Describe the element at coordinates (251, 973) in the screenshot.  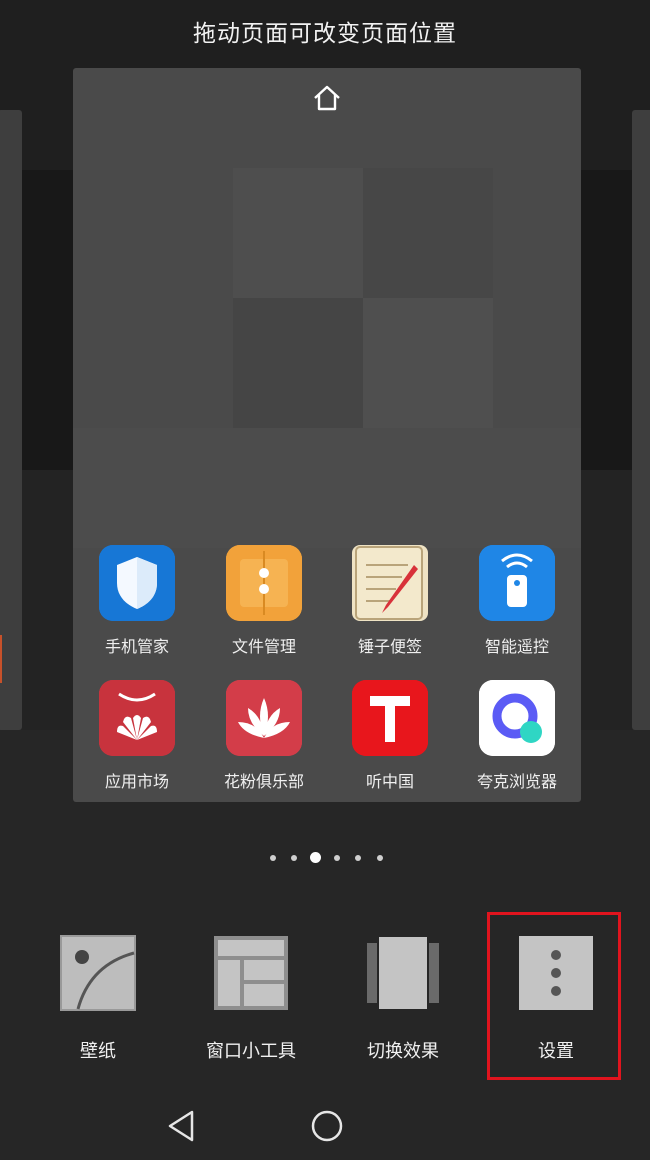
I see `widgets-grid-icon` at that location.